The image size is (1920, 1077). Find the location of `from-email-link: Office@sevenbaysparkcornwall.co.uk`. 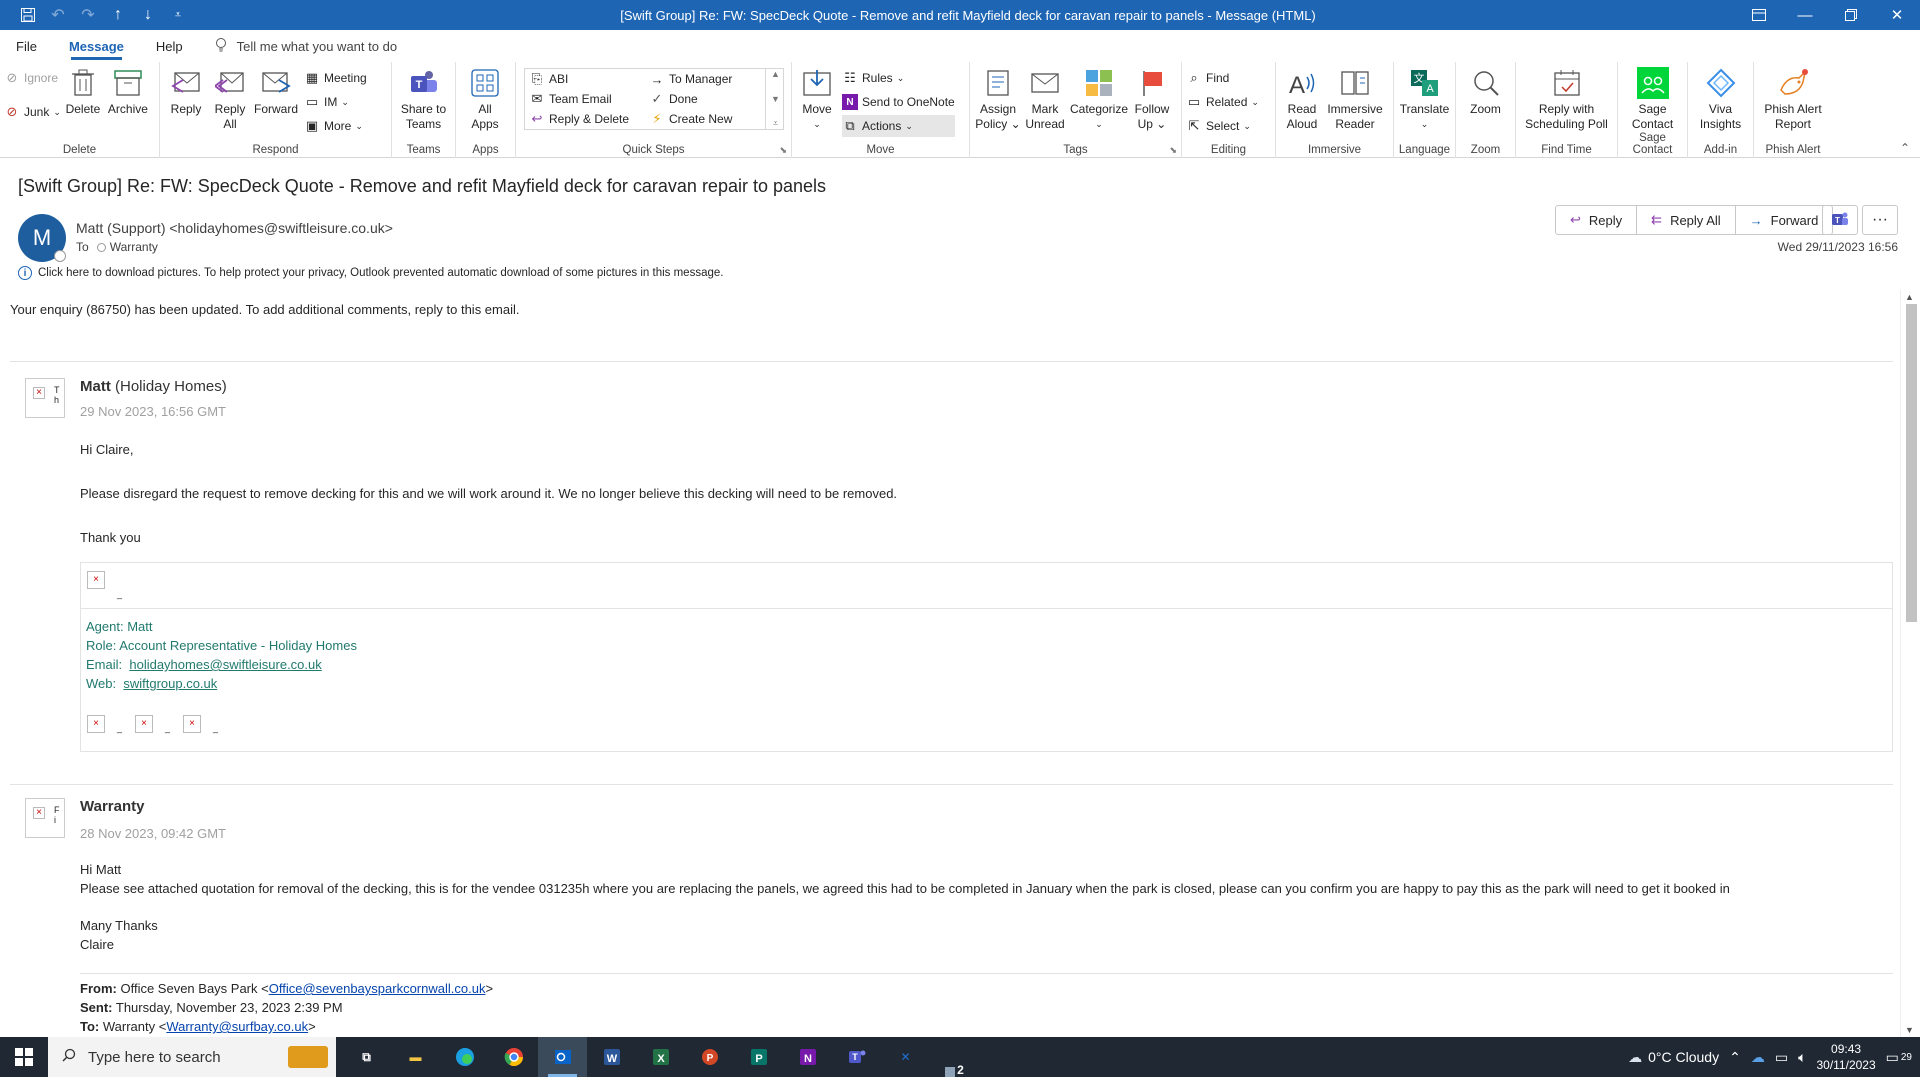

from-email-link: Office@sevenbaysparkcornwall.co.uk is located at coordinates (377, 988).